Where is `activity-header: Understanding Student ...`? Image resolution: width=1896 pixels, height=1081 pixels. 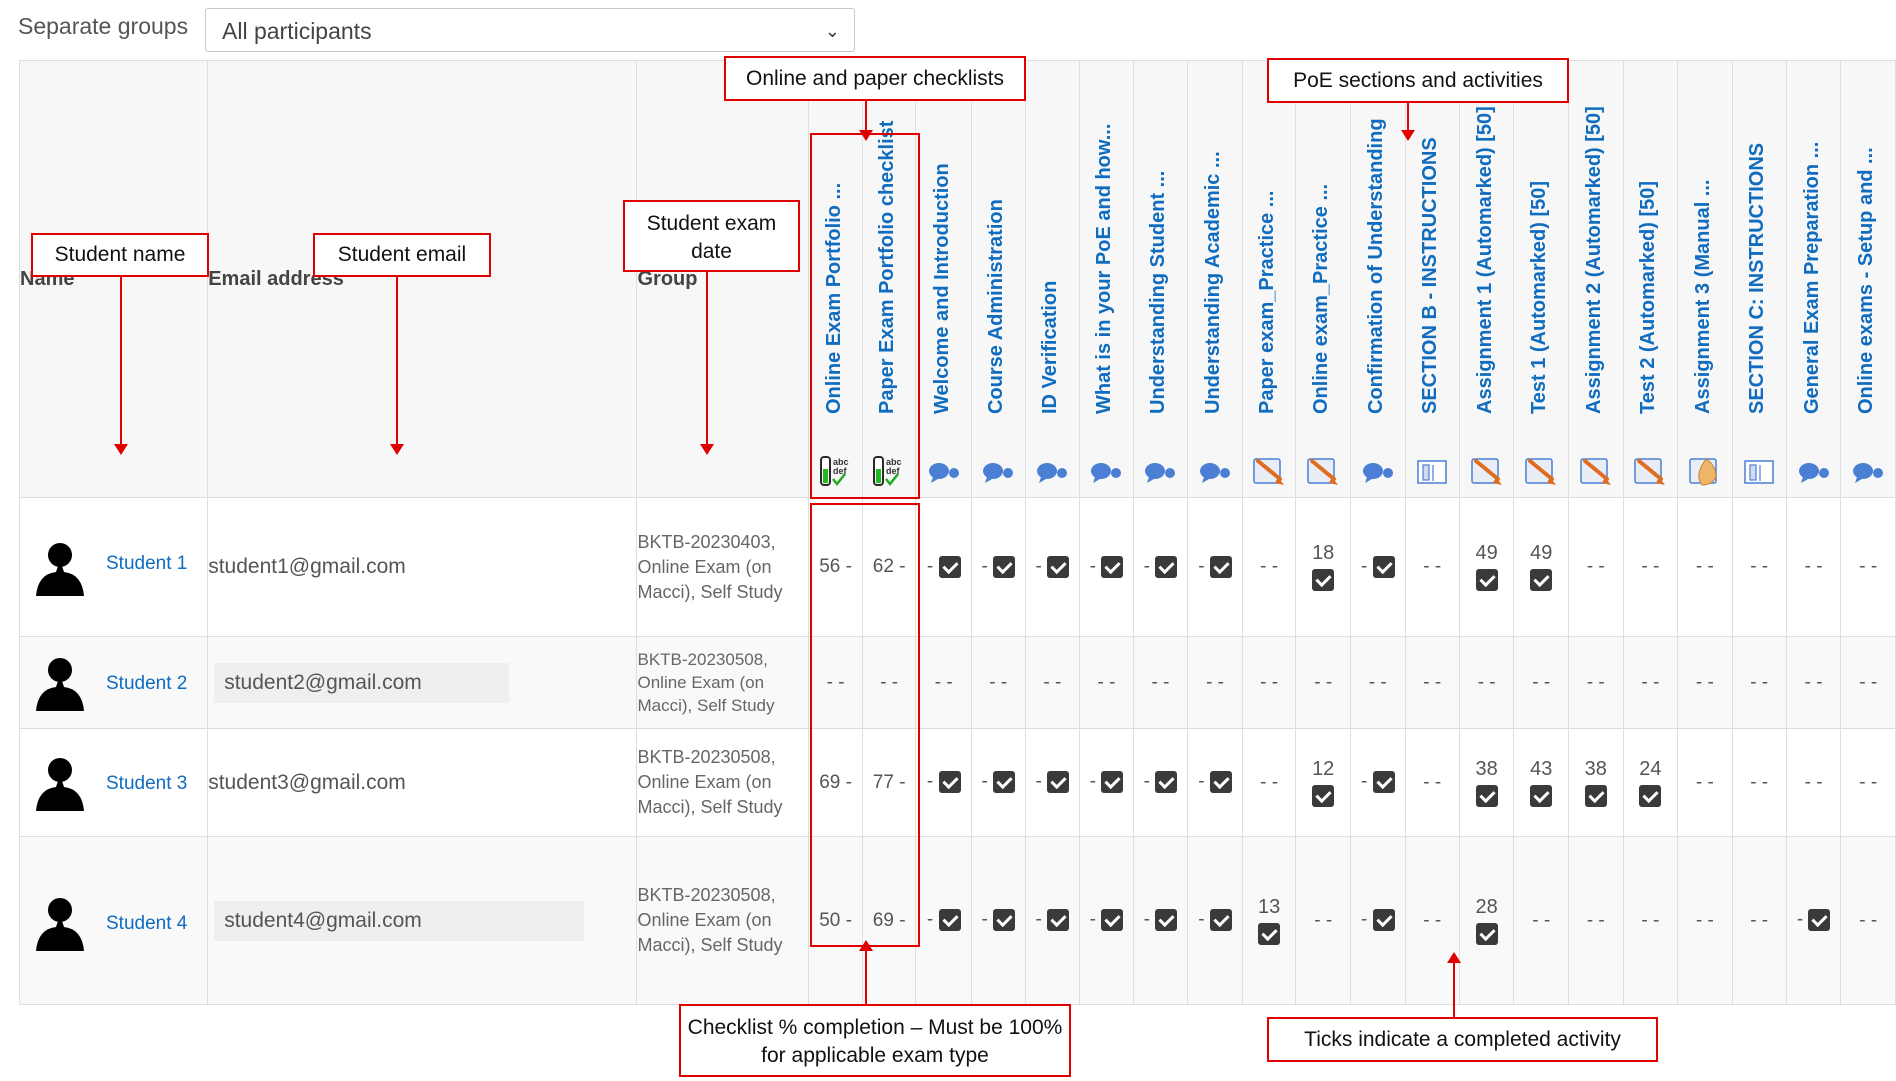
activity-header: Understanding Student ... is located at coordinates (1160, 279).